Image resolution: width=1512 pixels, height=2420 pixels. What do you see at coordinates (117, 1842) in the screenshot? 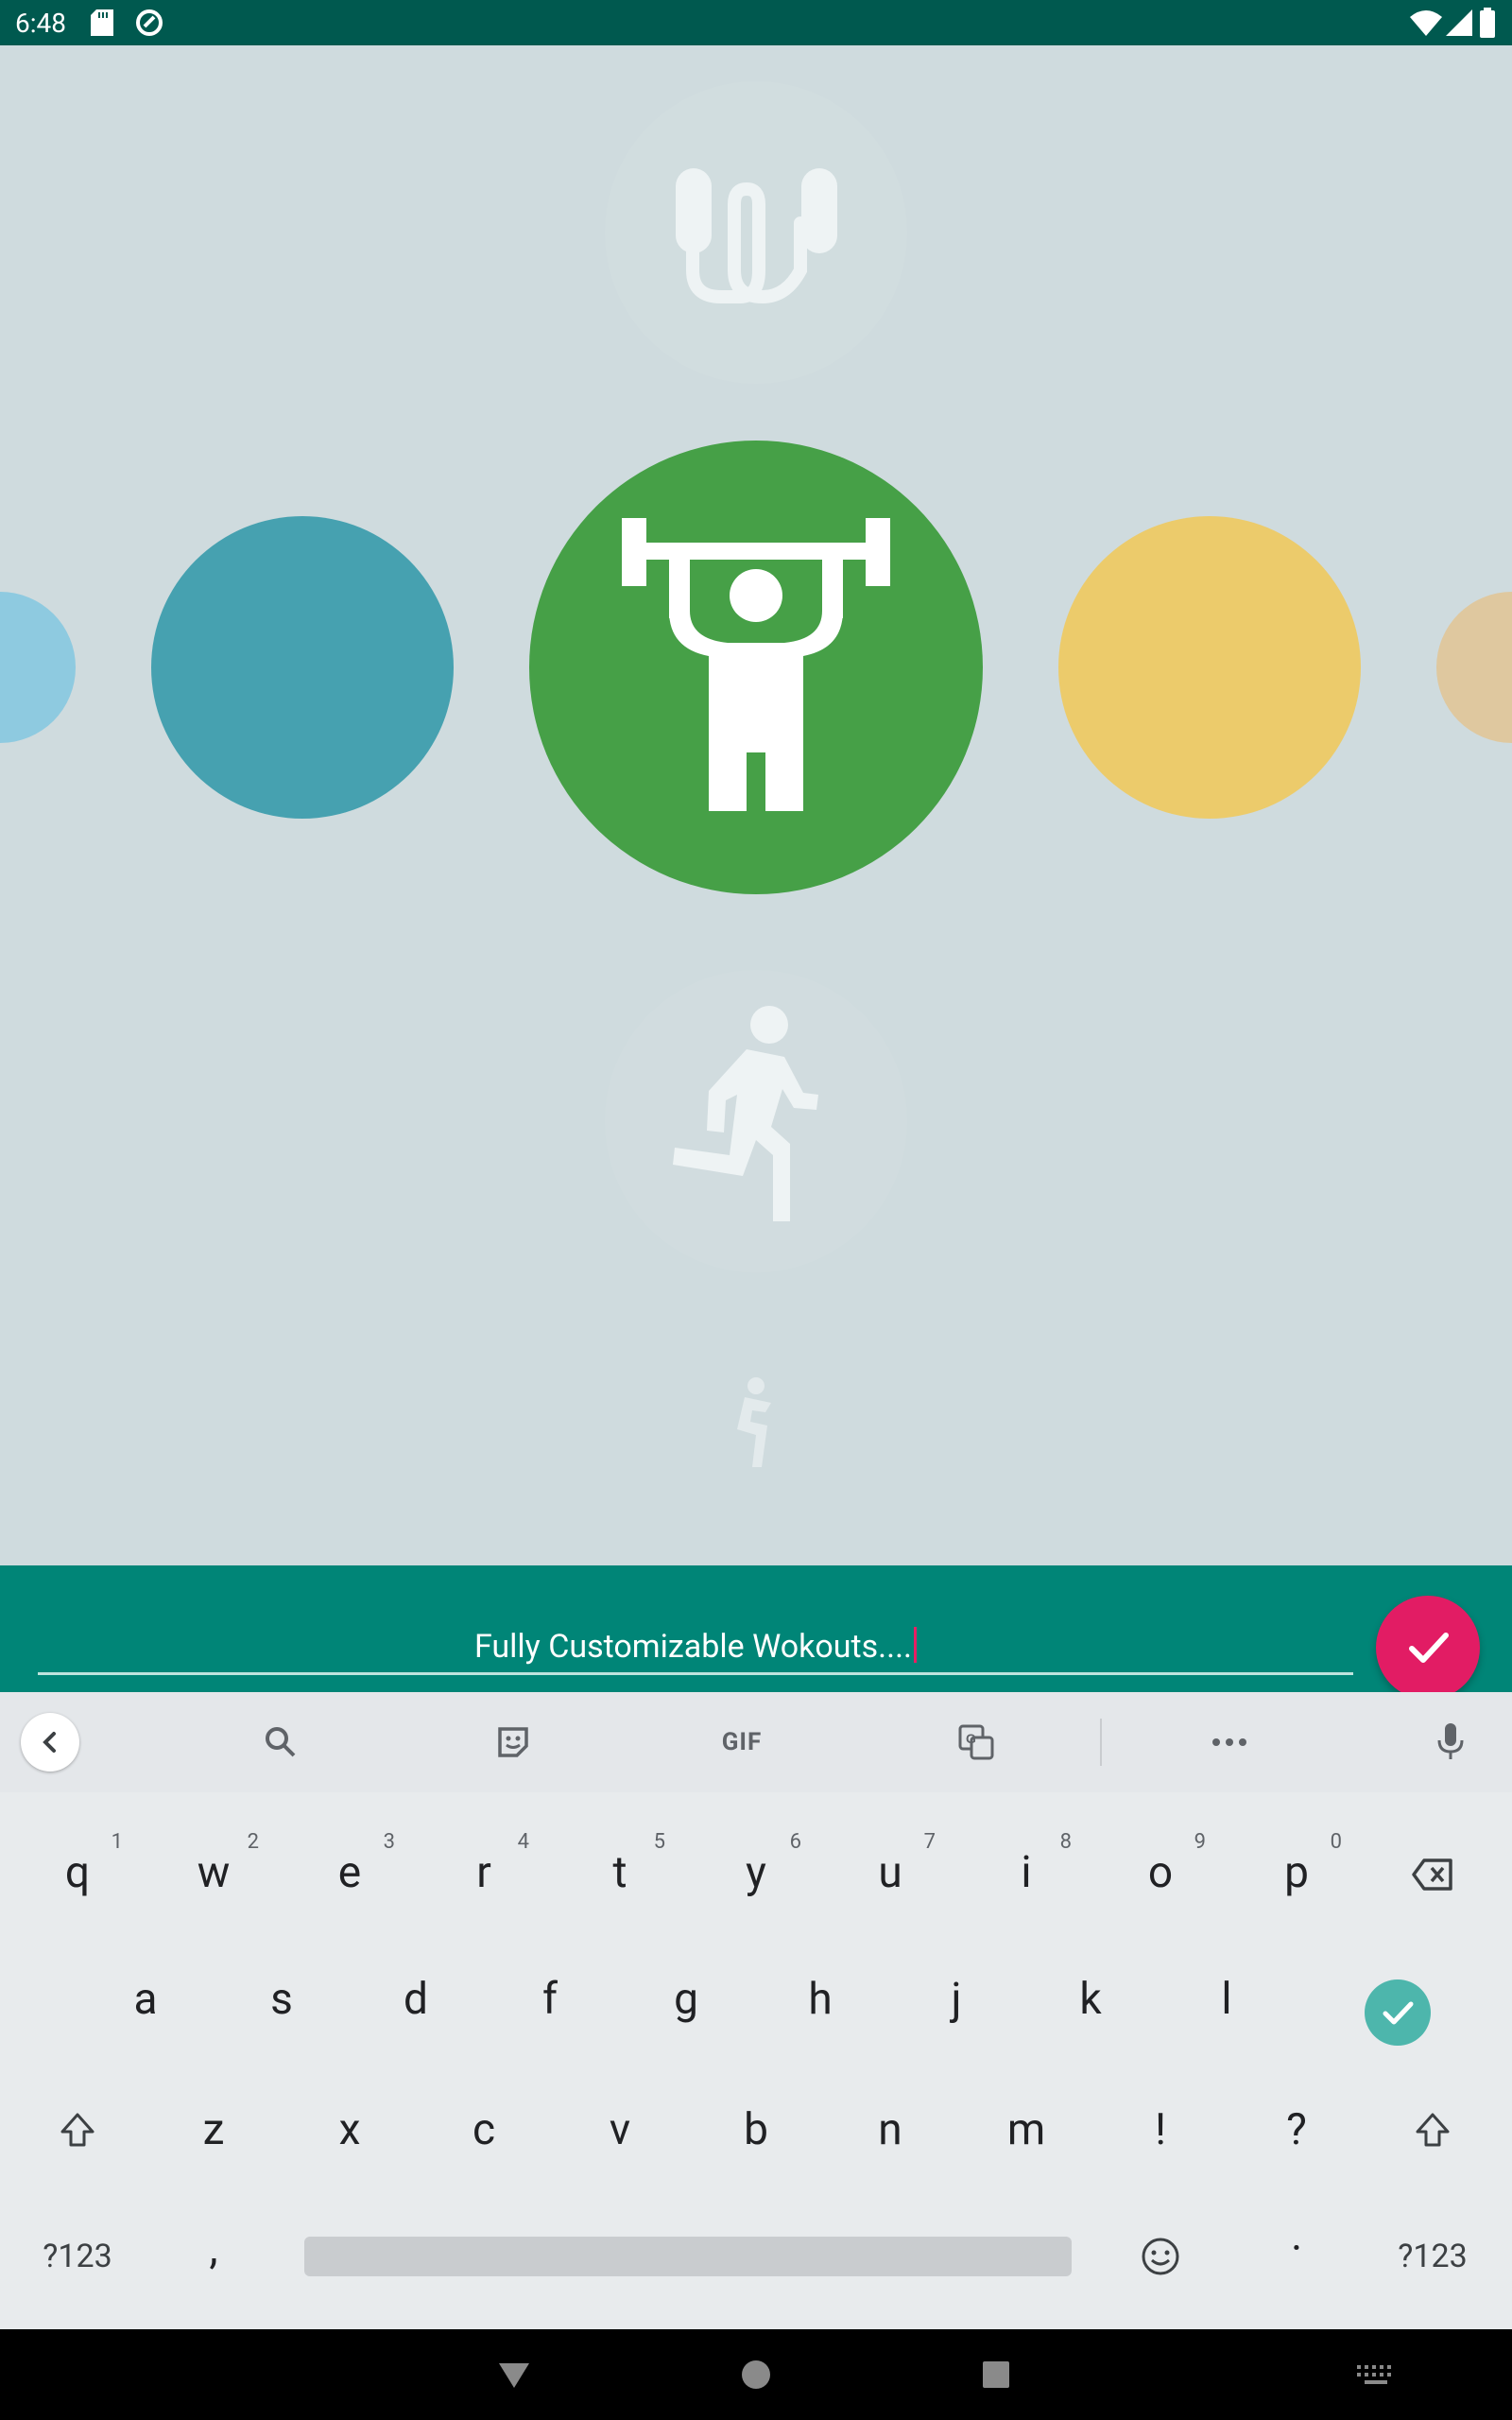
I see `key-number-hint: 1` at bounding box center [117, 1842].